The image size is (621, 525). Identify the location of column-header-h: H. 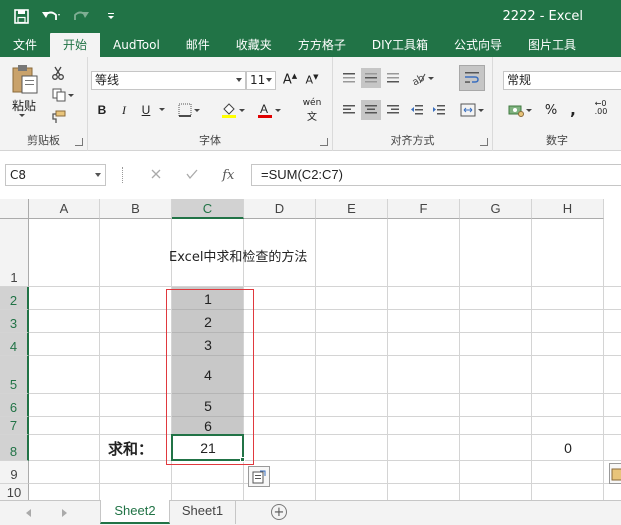
(568, 209).